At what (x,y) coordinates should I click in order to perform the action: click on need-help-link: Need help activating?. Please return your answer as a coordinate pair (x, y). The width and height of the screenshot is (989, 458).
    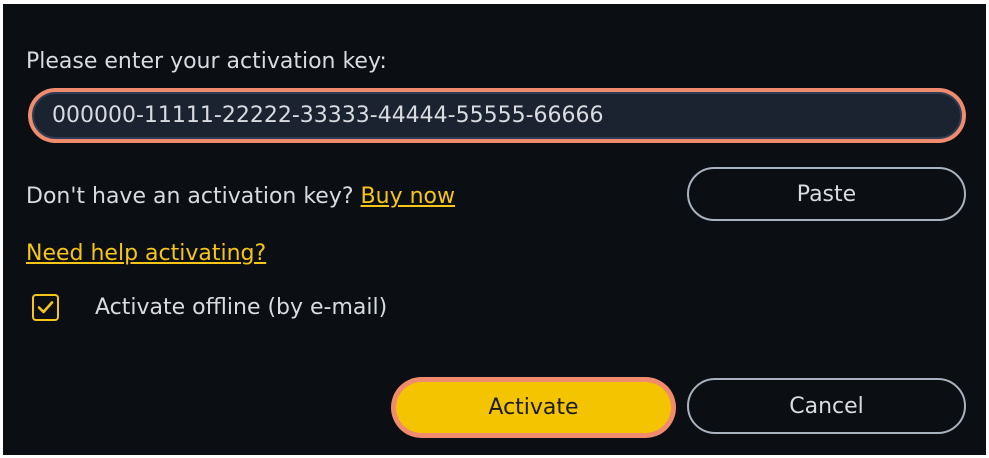
    Looking at the image, I should click on (146, 254).